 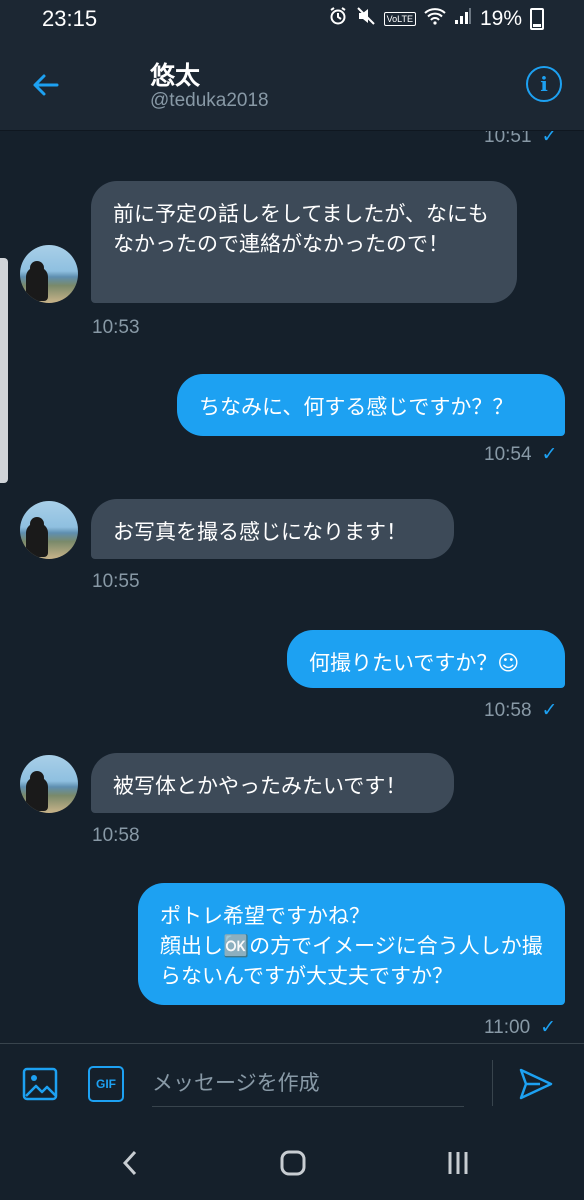 I want to click on message-composer: GIF, so click(x=292, y=1083).